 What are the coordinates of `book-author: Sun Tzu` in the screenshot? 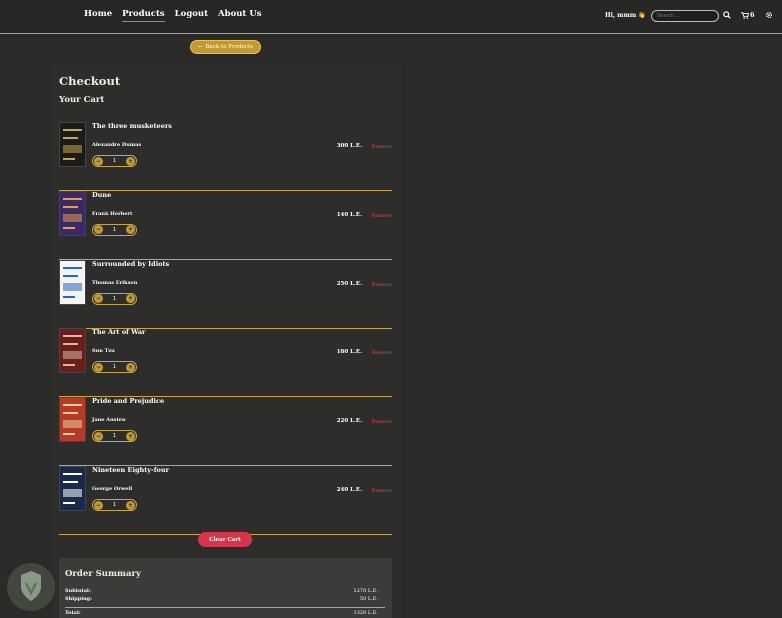 It's located at (103, 351).